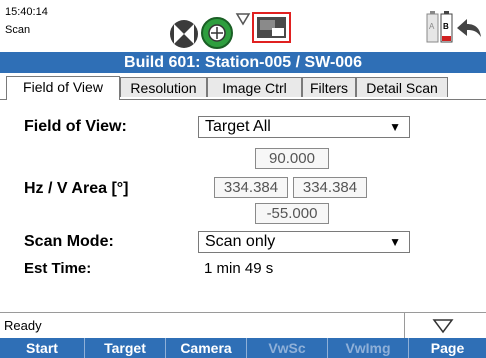 The width and height of the screenshot is (486, 358). I want to click on triangle-down-icon, so click(443, 326).